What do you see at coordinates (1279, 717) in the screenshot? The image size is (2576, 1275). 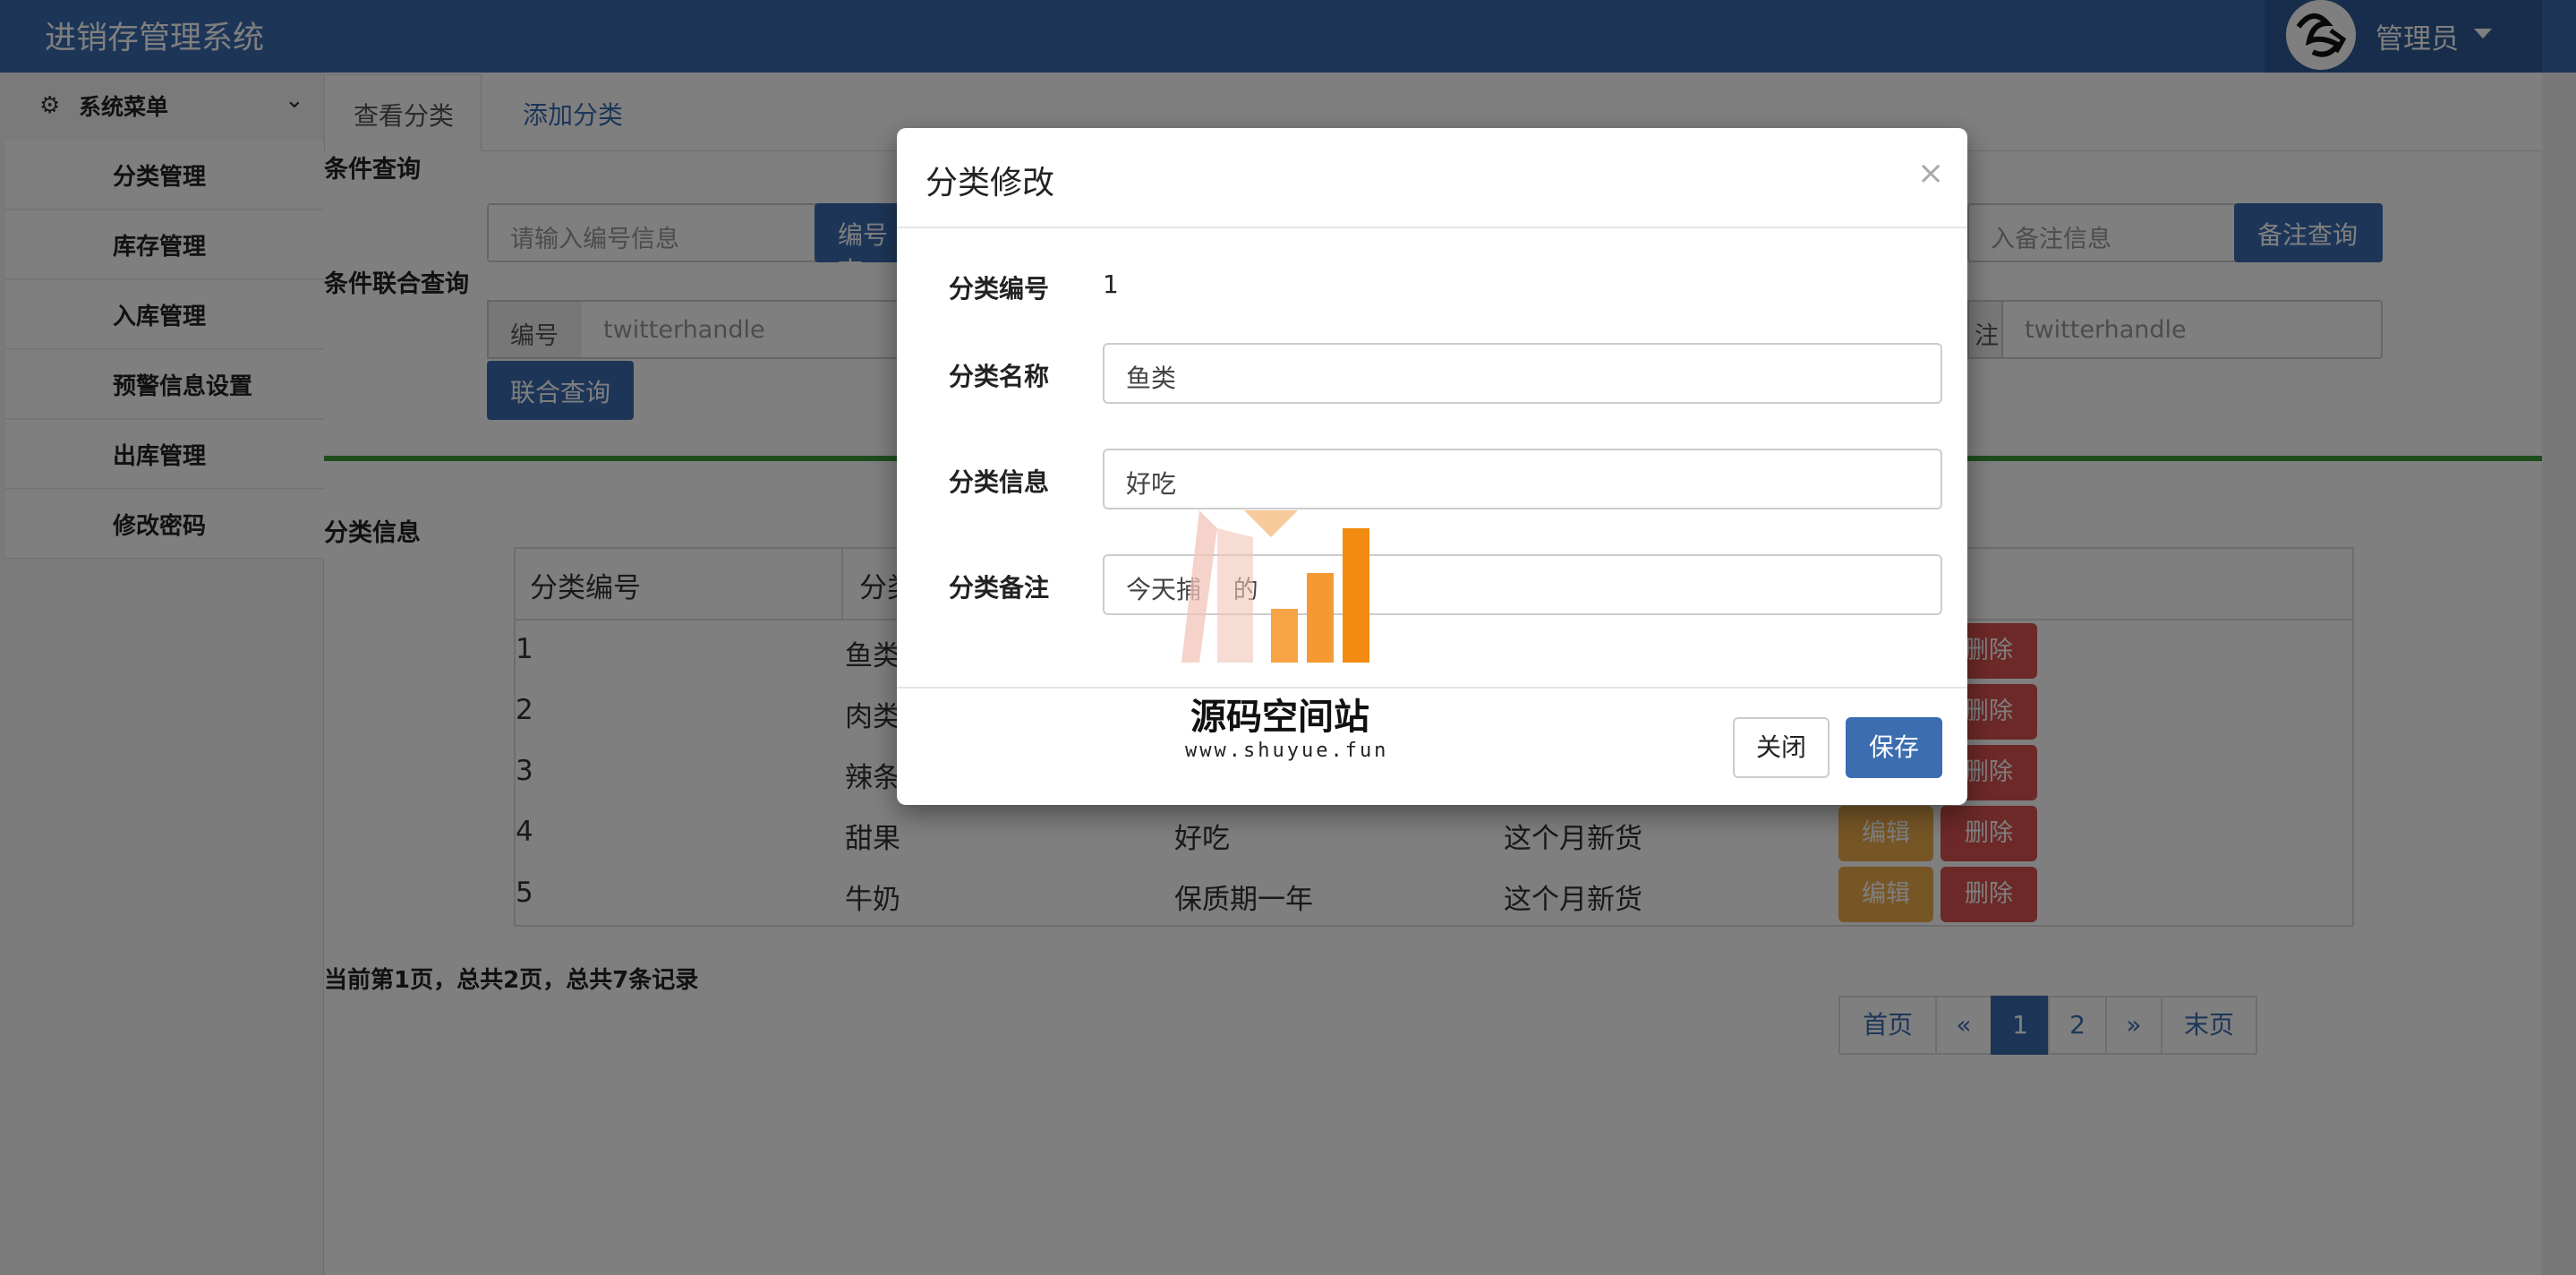 I see `watermark-text: 源码空间站` at bounding box center [1279, 717].